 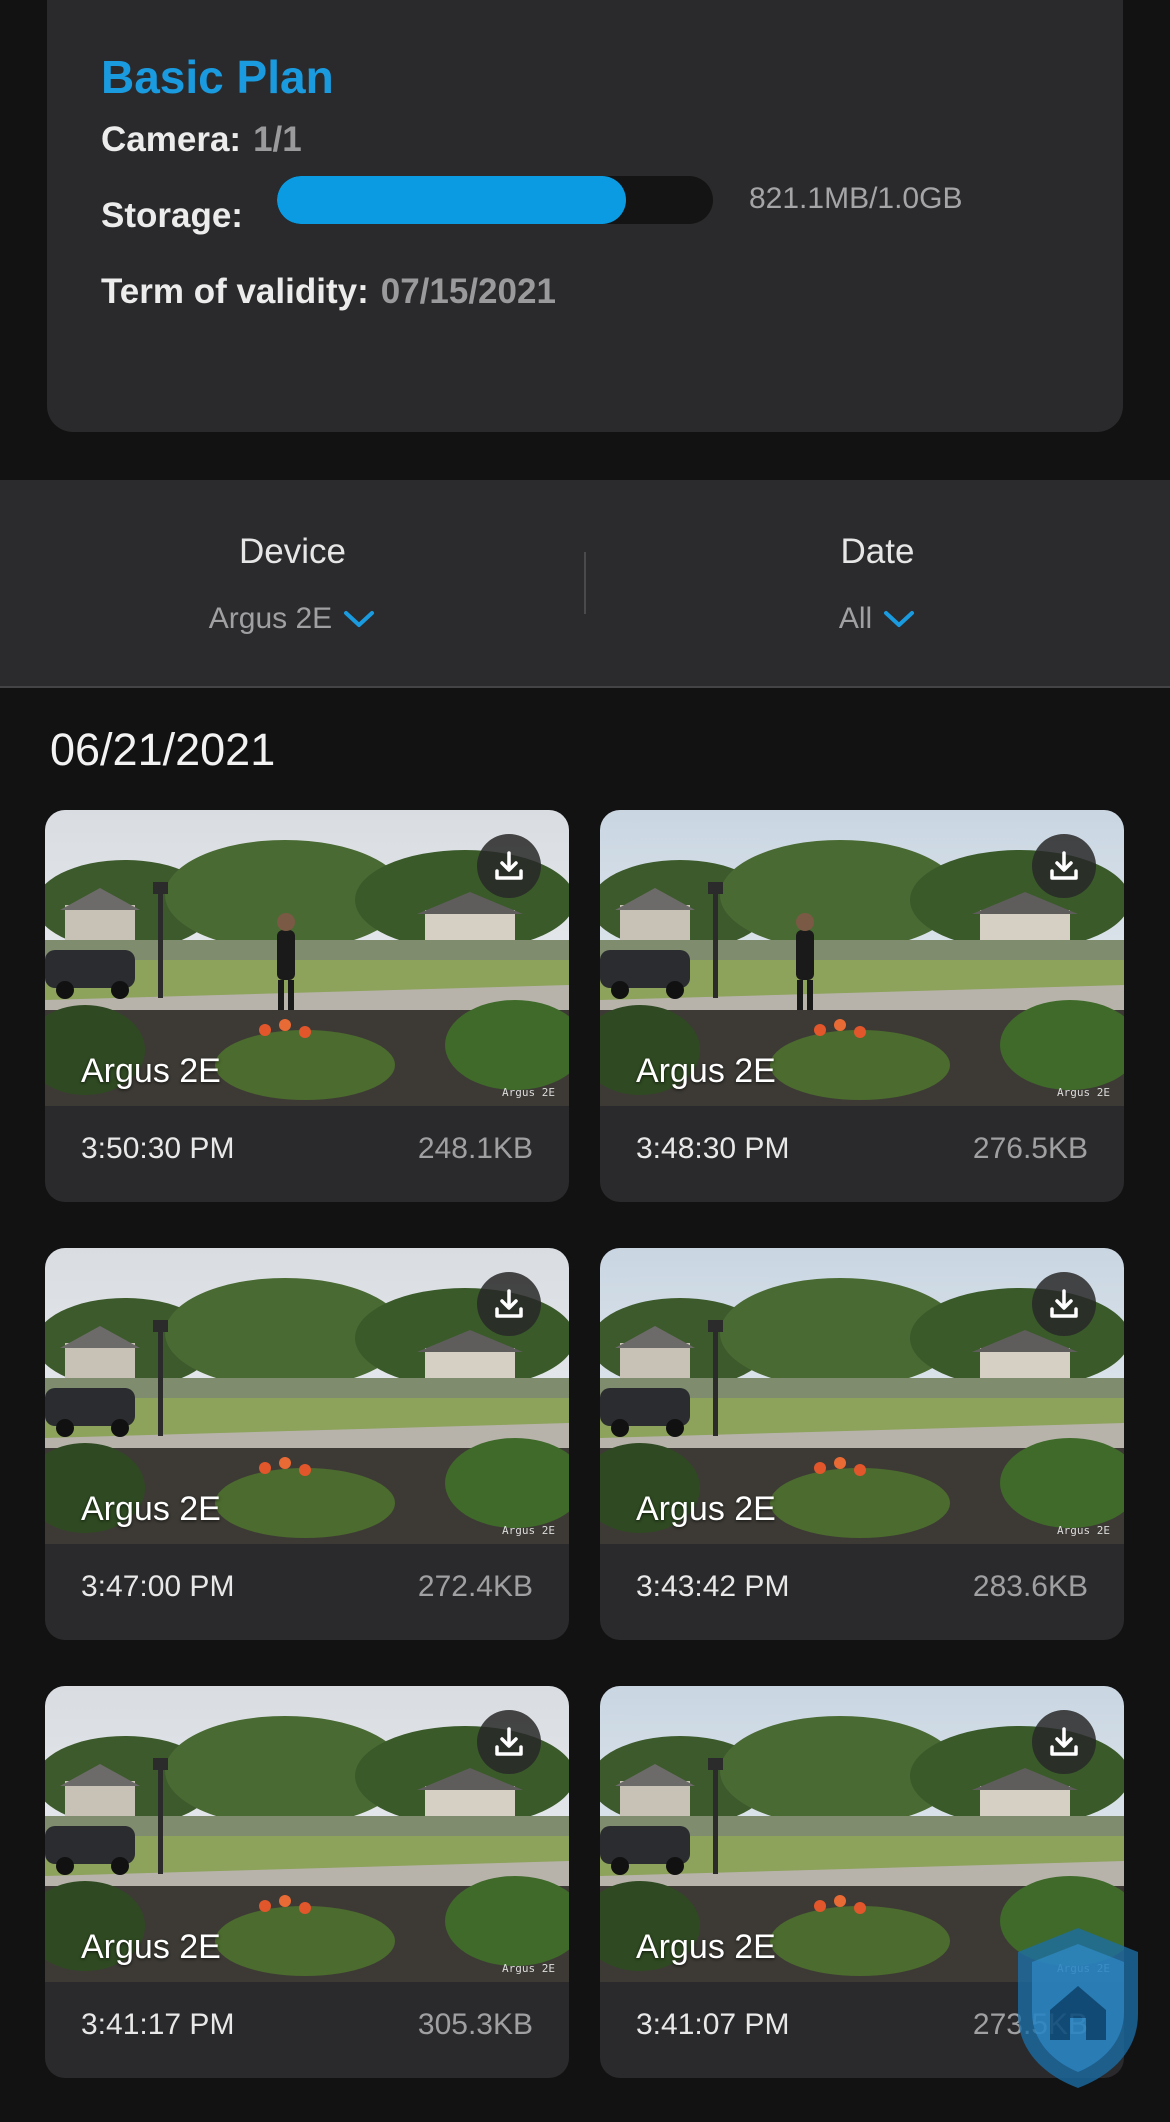 I want to click on camera-value: 1/1, so click(x=277, y=139).